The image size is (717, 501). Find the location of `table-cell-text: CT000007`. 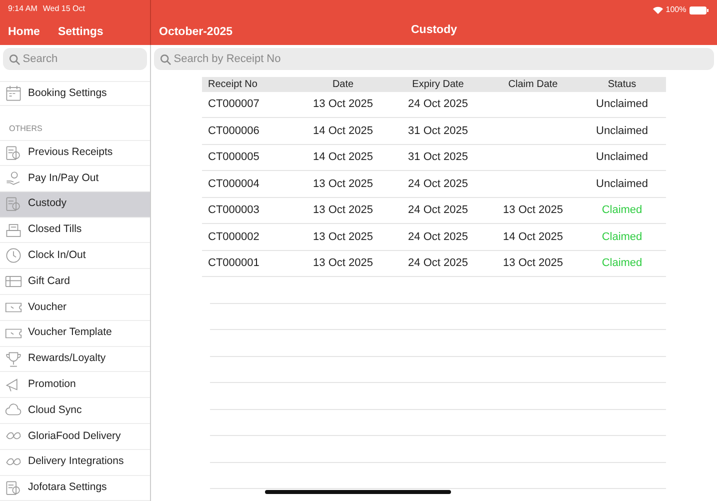

table-cell-text: CT000007 is located at coordinates (233, 104).